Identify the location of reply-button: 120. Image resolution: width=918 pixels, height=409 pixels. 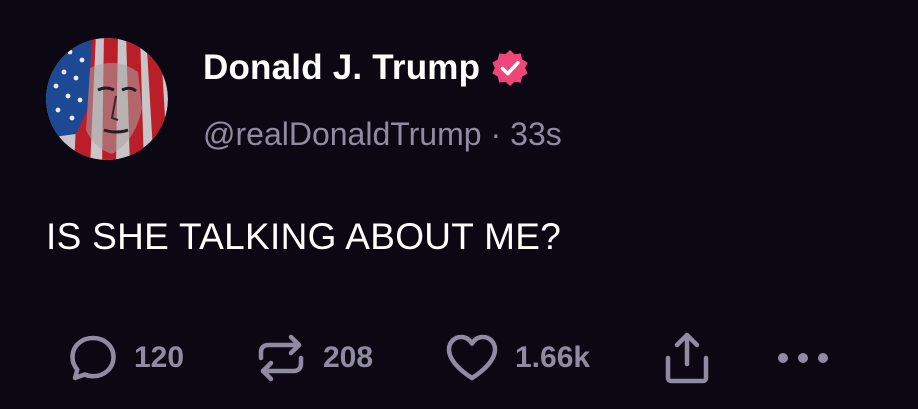
(125, 358).